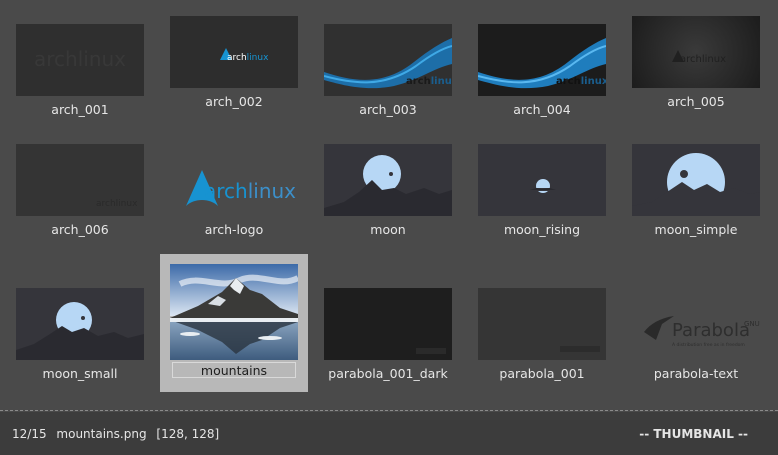 This screenshot has height=455, width=778. I want to click on thumbnail-arch-001: archlinux arch_001, so click(80, 83).